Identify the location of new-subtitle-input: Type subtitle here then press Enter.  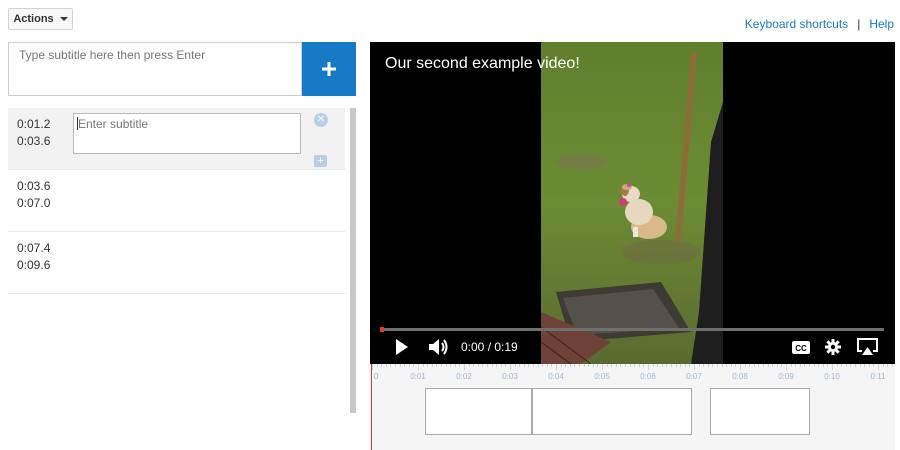
(155, 69).